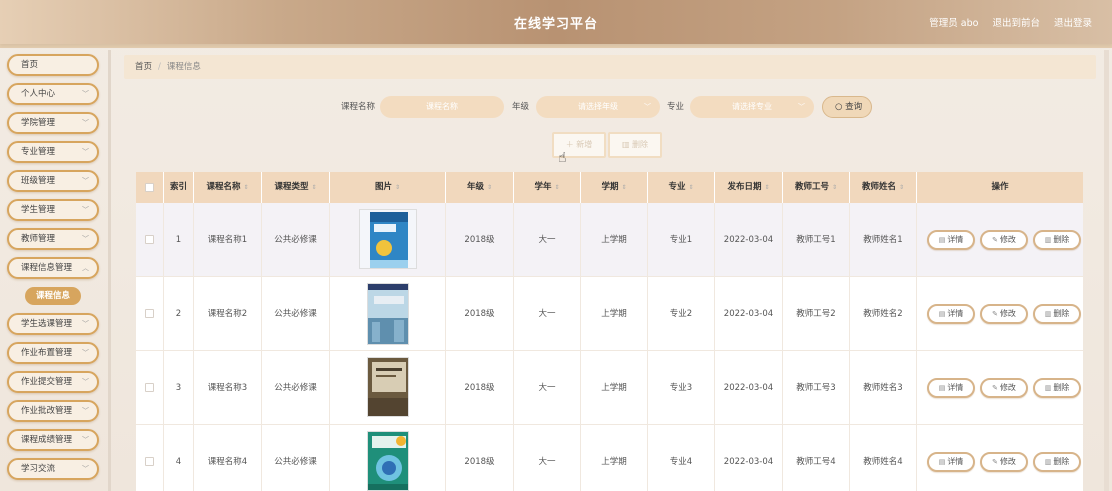  I want to click on sidebar-item-major: 专业管理 ﹀, so click(53, 152).